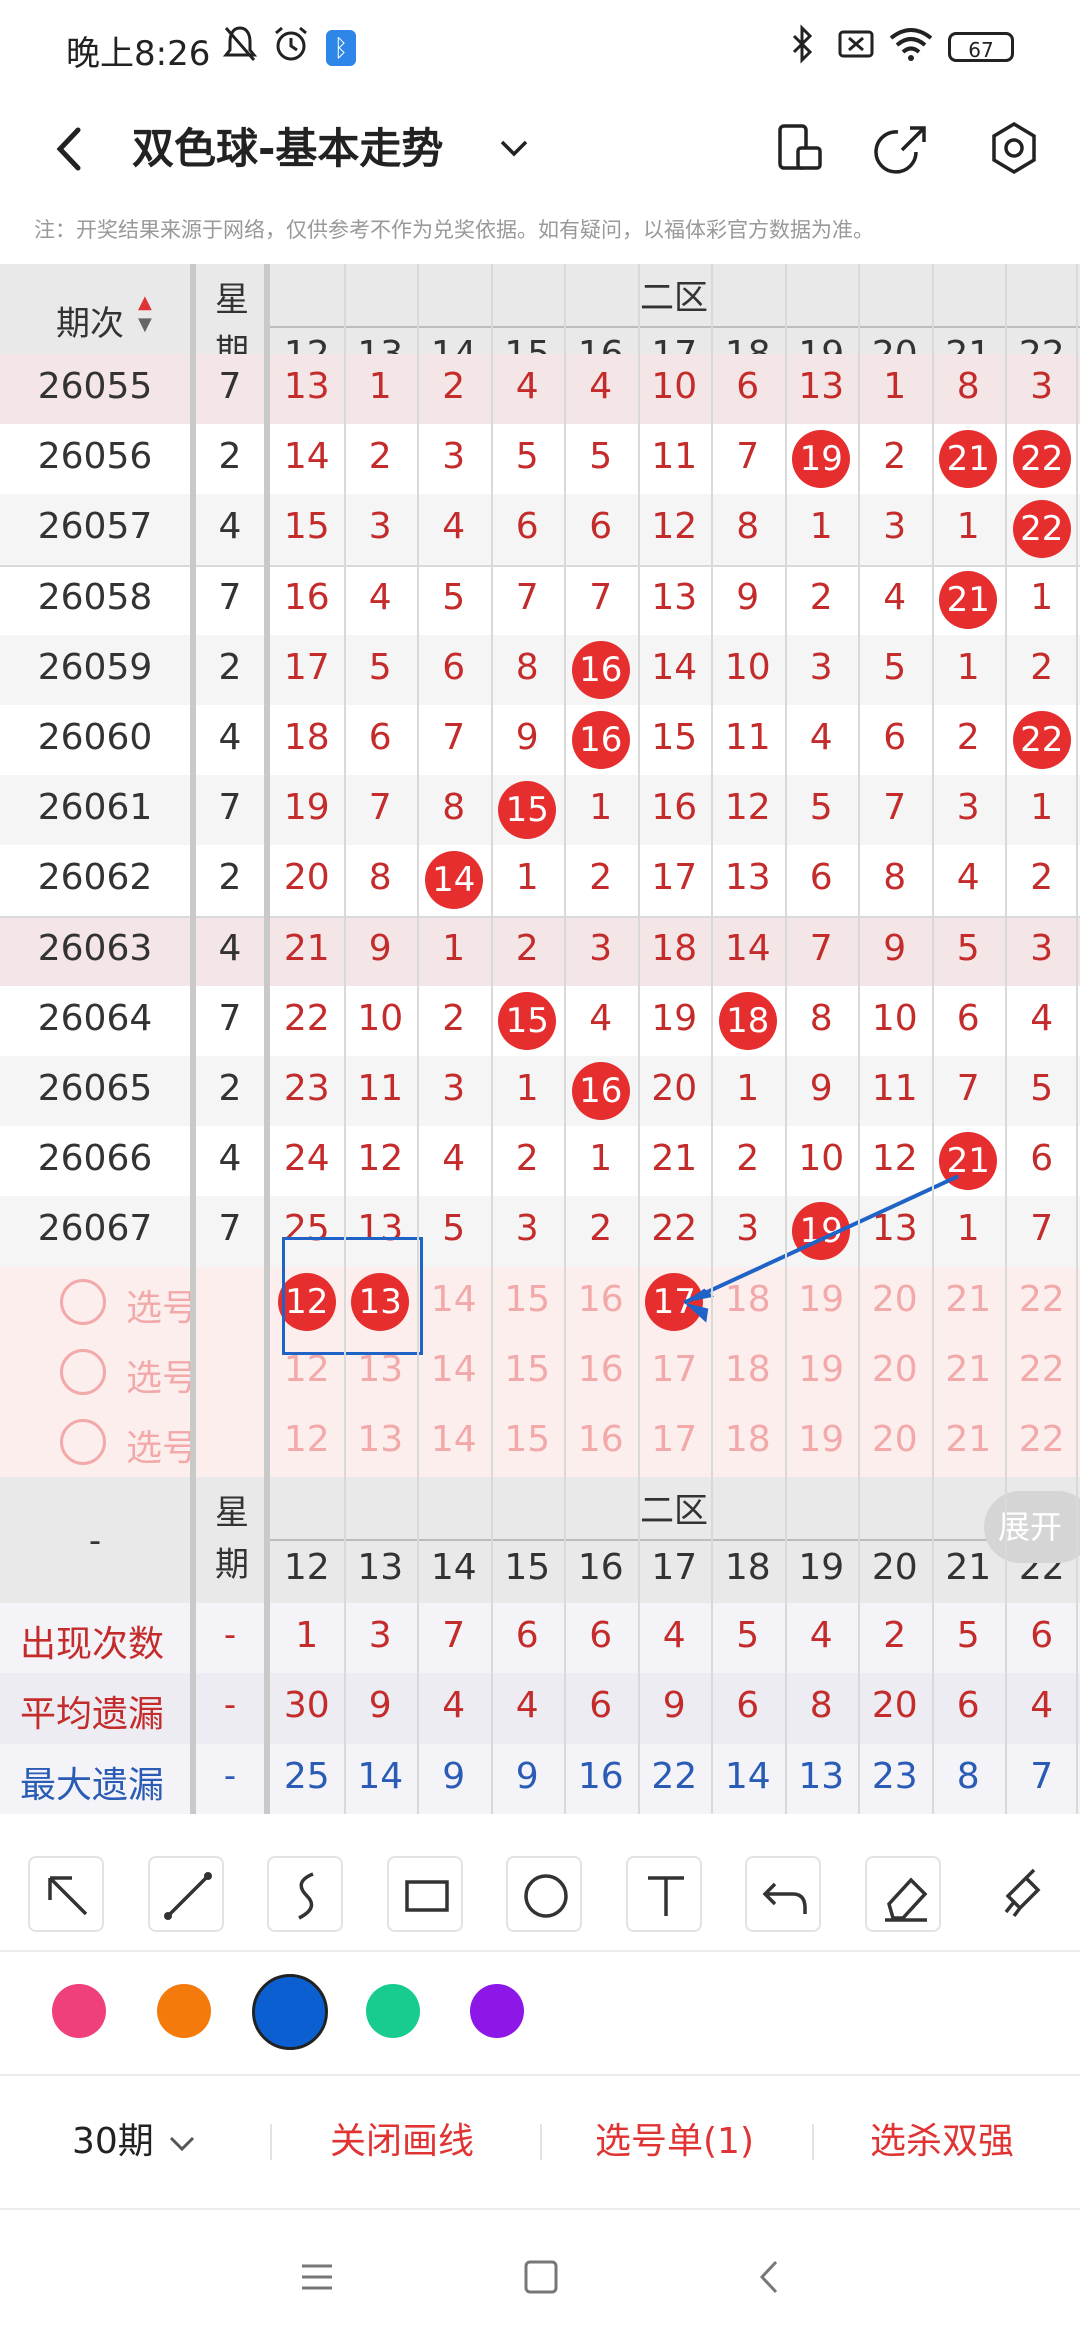  What do you see at coordinates (674, 1511) in the screenshot?
I see `footer-zone-label: 二区` at bounding box center [674, 1511].